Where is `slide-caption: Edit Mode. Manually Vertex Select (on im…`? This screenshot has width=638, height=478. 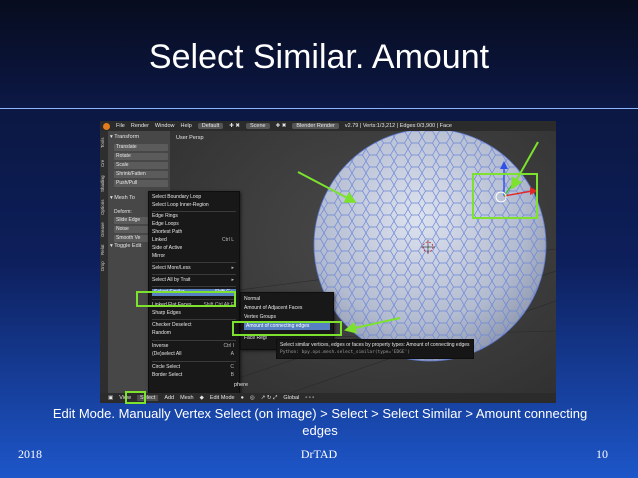
slide-caption: Edit Mode. Manually Vertex Select (on im… is located at coordinates (320, 422).